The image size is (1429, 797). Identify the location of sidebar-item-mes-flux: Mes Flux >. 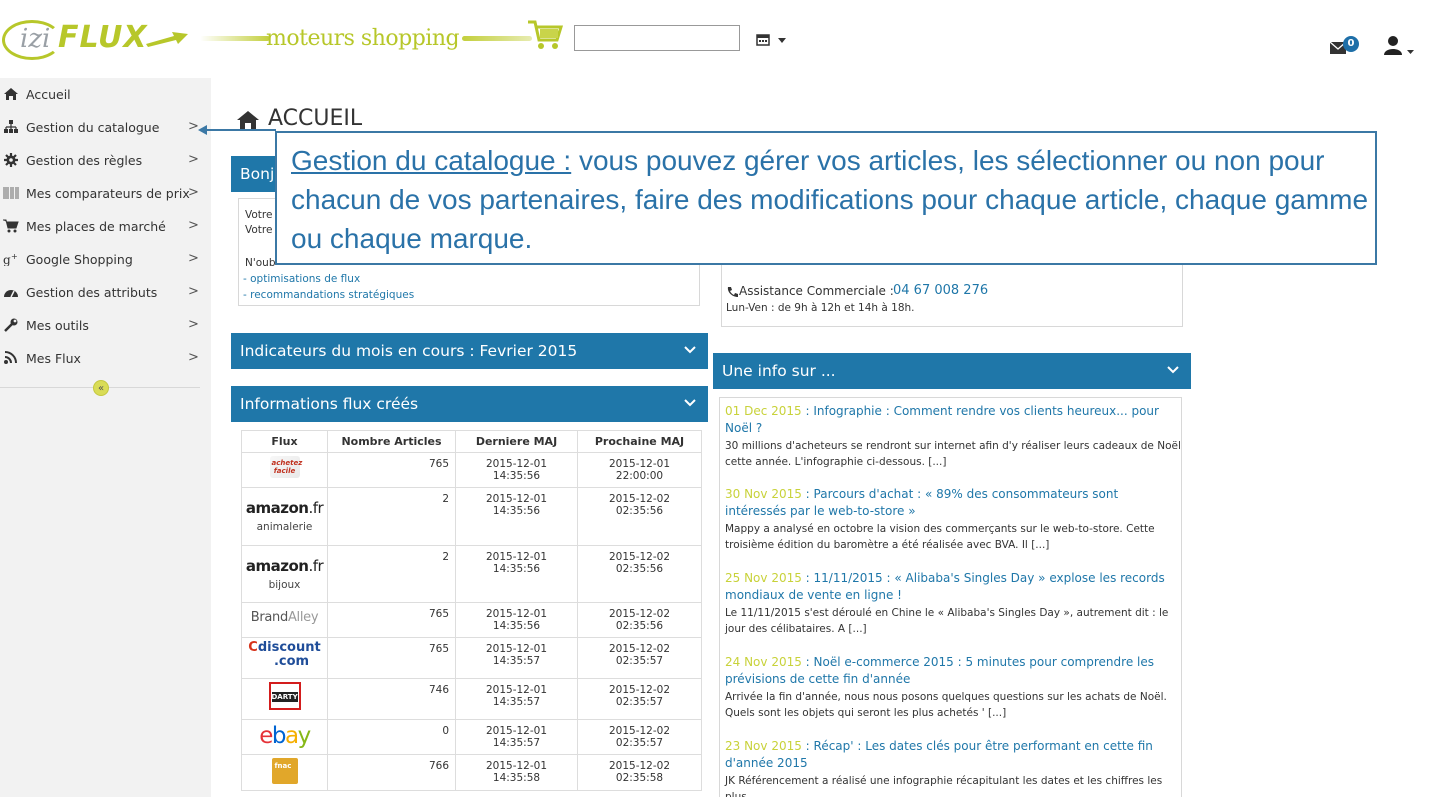
(105, 358).